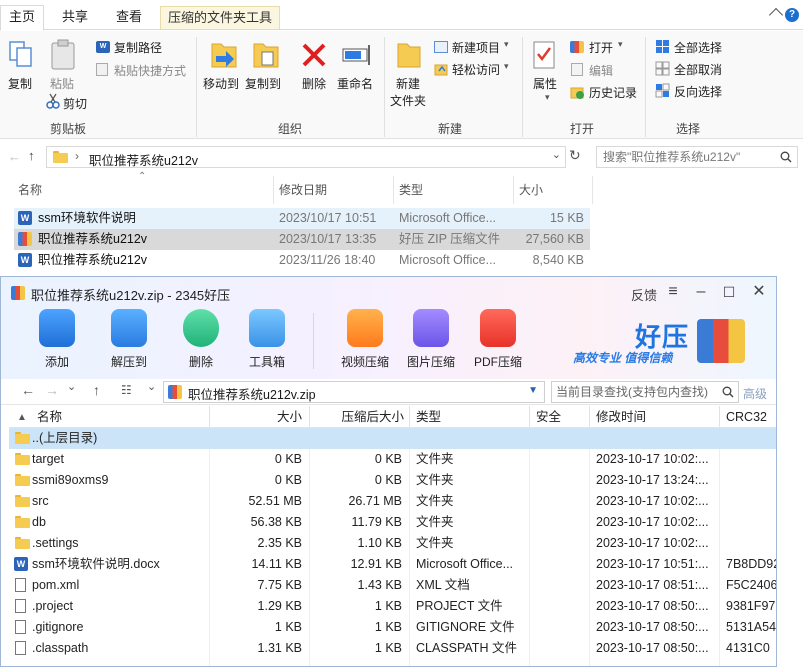 The width and height of the screenshot is (803, 667). What do you see at coordinates (129, 341) in the screenshot?
I see `extract-to-button: 解压到` at bounding box center [129, 341].